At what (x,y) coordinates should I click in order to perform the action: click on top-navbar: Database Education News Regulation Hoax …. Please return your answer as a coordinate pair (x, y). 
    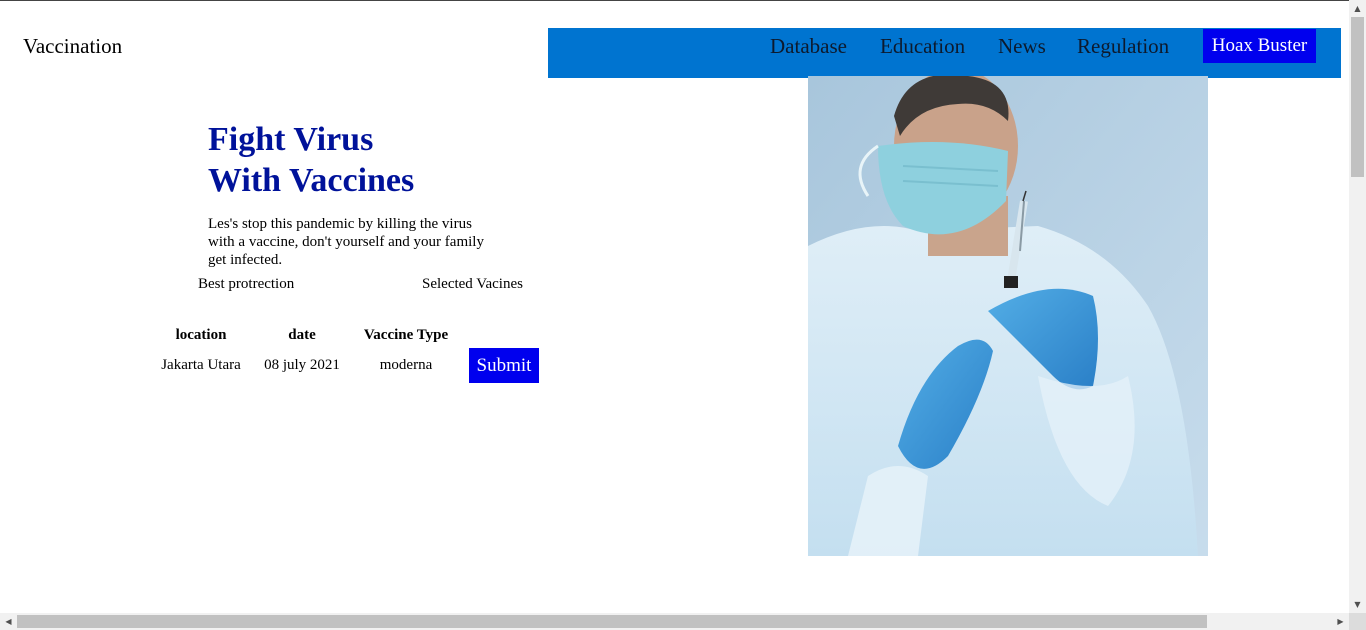
    Looking at the image, I should click on (944, 53).